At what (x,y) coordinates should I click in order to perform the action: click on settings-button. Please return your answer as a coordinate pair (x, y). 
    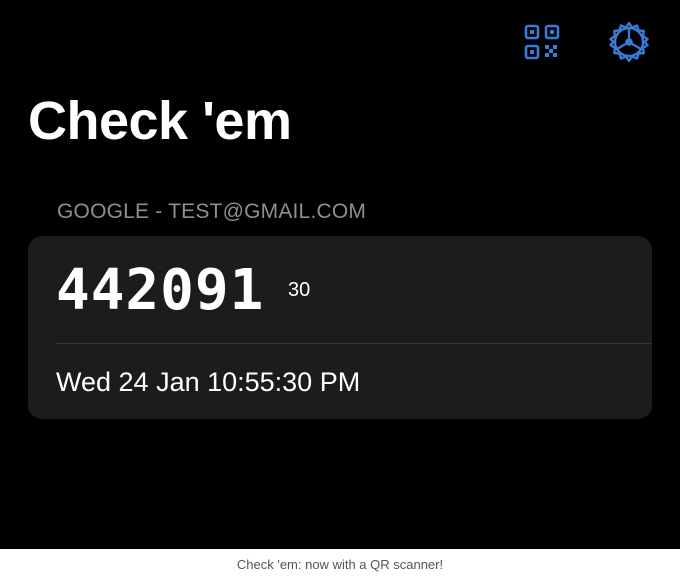
    Looking at the image, I should click on (629, 42).